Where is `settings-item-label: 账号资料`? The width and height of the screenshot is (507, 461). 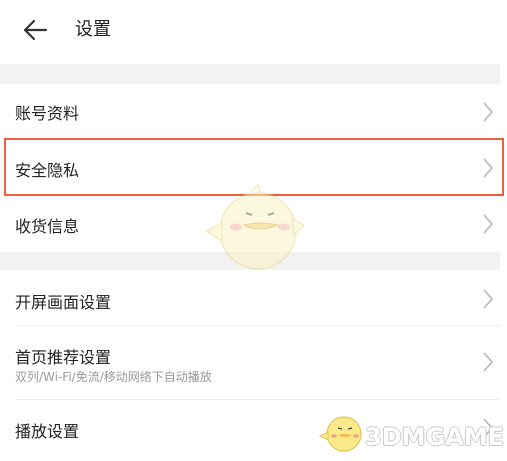 settings-item-label: 账号资料 is located at coordinates (47, 113).